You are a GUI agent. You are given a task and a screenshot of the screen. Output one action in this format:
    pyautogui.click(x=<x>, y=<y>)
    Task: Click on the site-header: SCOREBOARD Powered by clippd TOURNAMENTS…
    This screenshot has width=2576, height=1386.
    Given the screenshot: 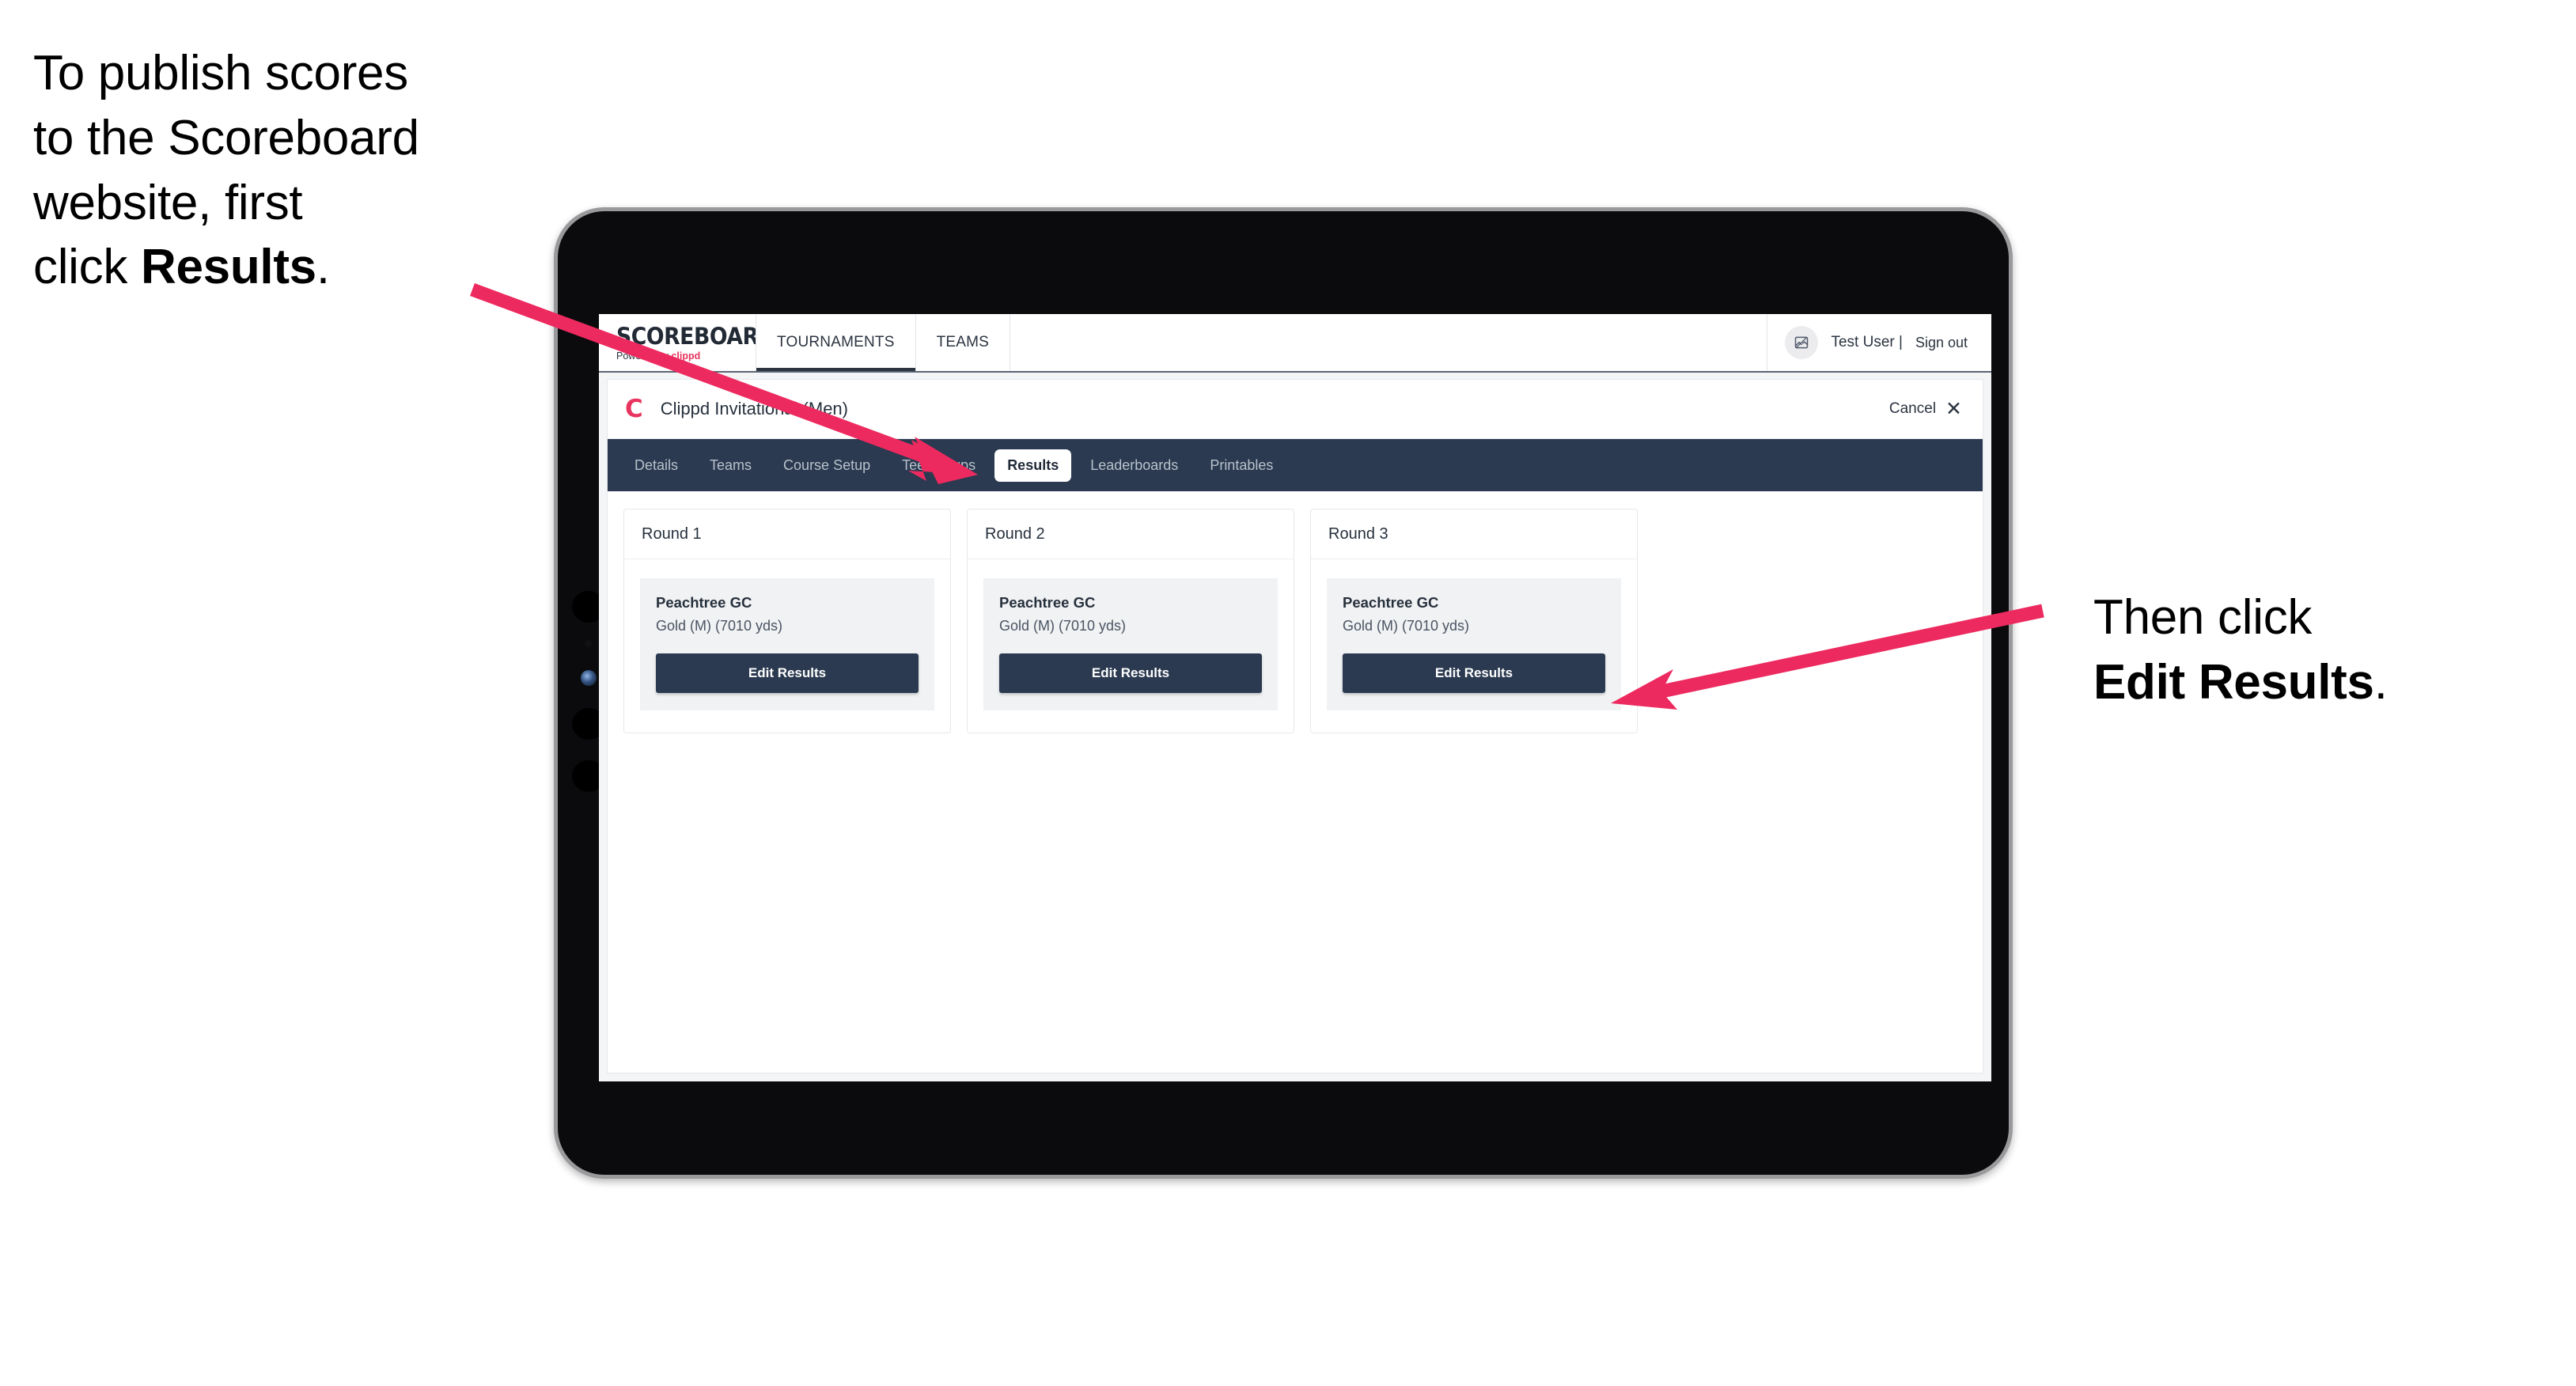 What is the action you would take?
    pyautogui.click(x=1295, y=344)
    